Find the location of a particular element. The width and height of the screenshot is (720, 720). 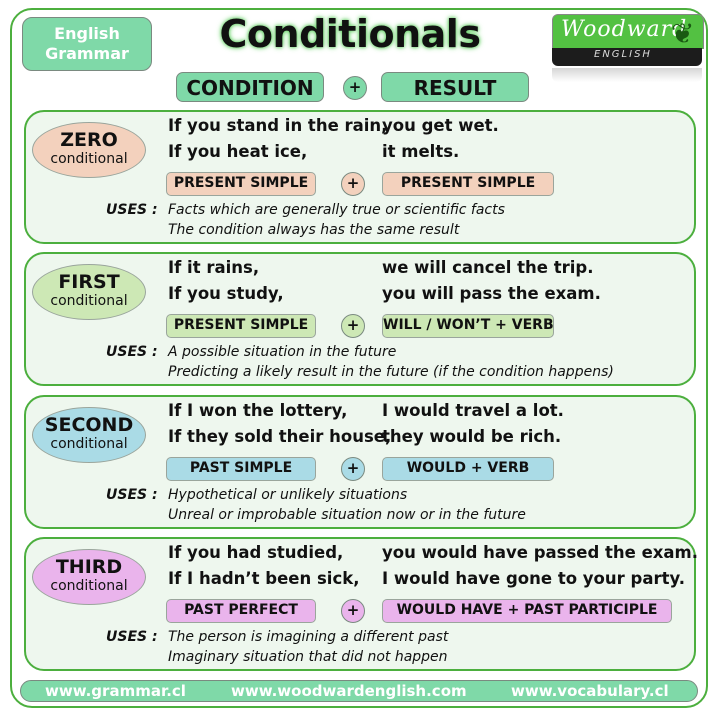

woodward-logo: Woodward ❦ ENGLISH is located at coordinates (628, 49).